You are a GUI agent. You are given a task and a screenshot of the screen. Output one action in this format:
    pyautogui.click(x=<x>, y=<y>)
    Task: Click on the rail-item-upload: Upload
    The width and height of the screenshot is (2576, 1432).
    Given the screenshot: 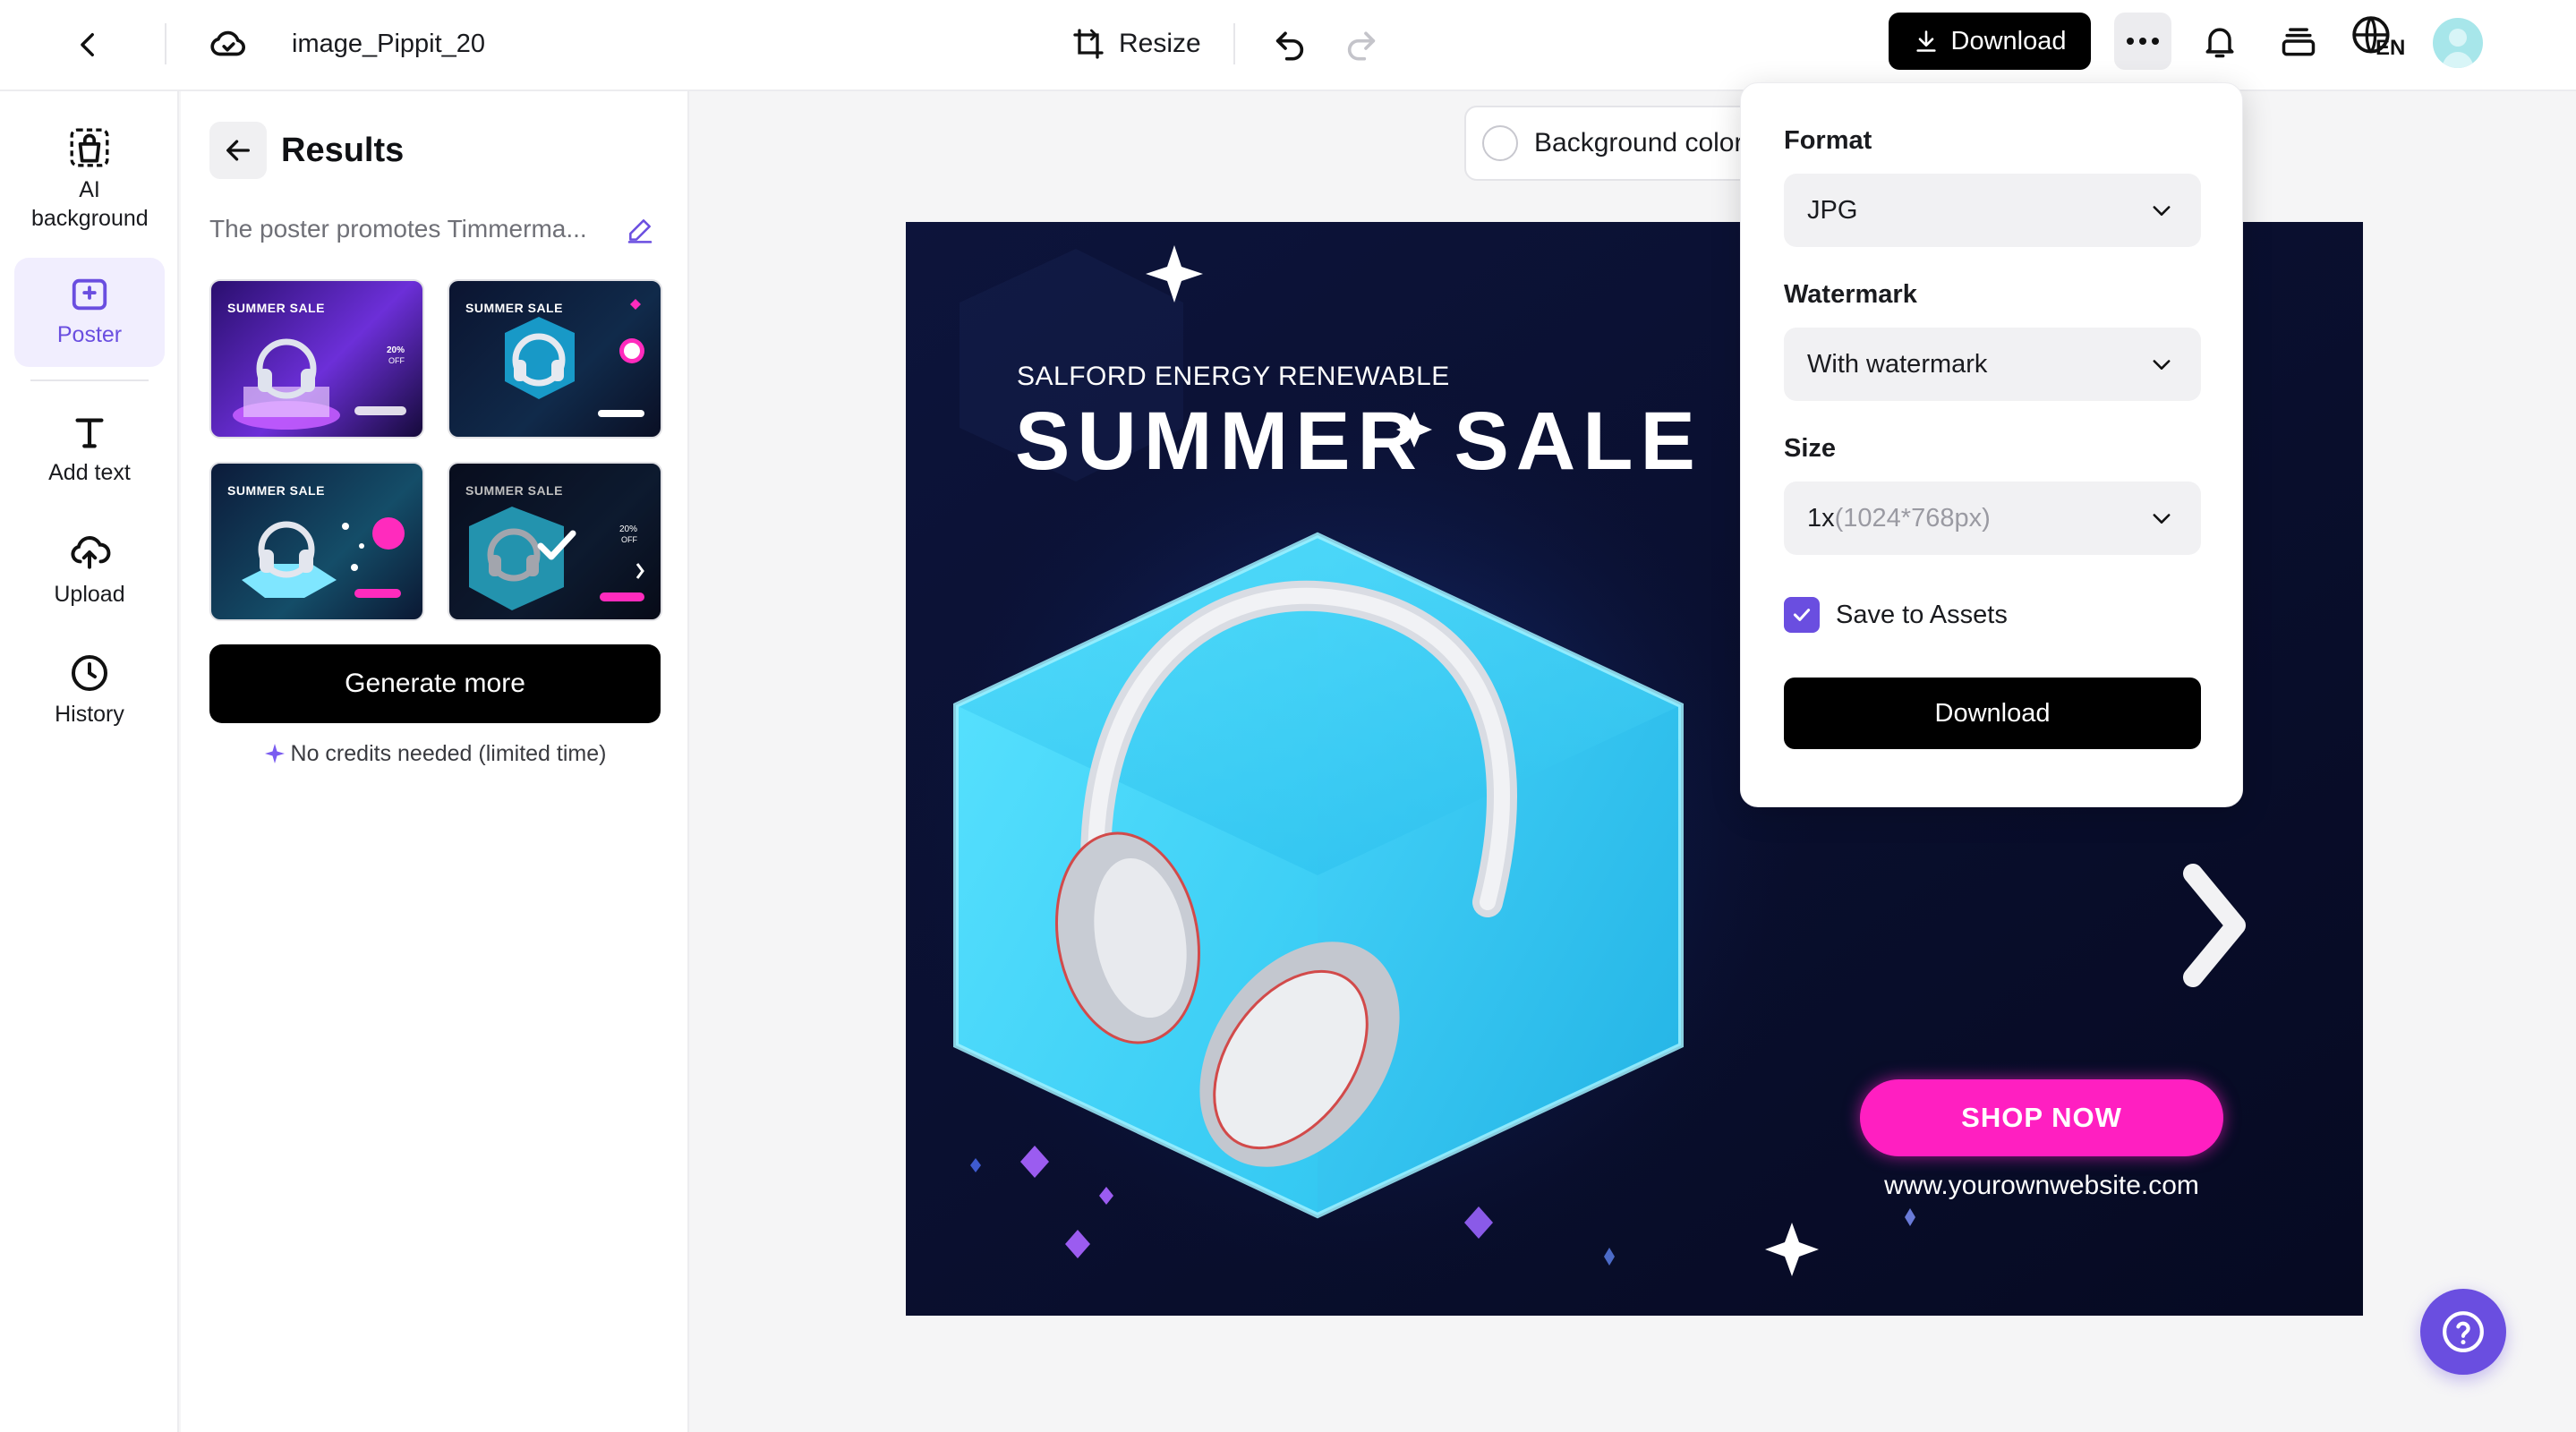 What is the action you would take?
    pyautogui.click(x=89, y=573)
    